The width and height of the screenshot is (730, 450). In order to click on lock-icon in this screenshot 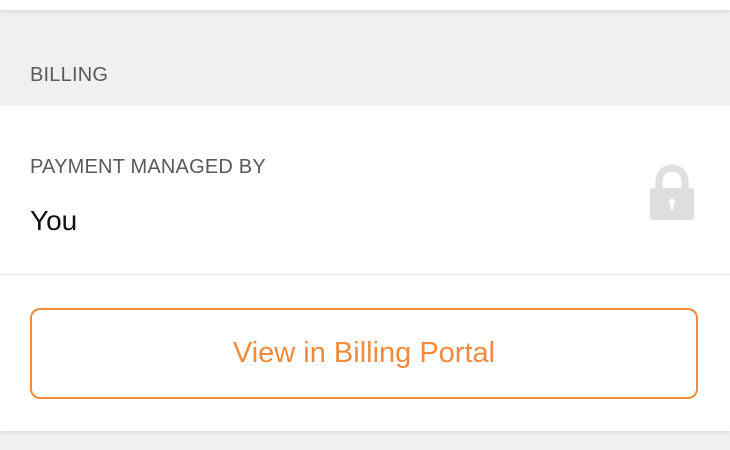, I will do `click(672, 192)`.